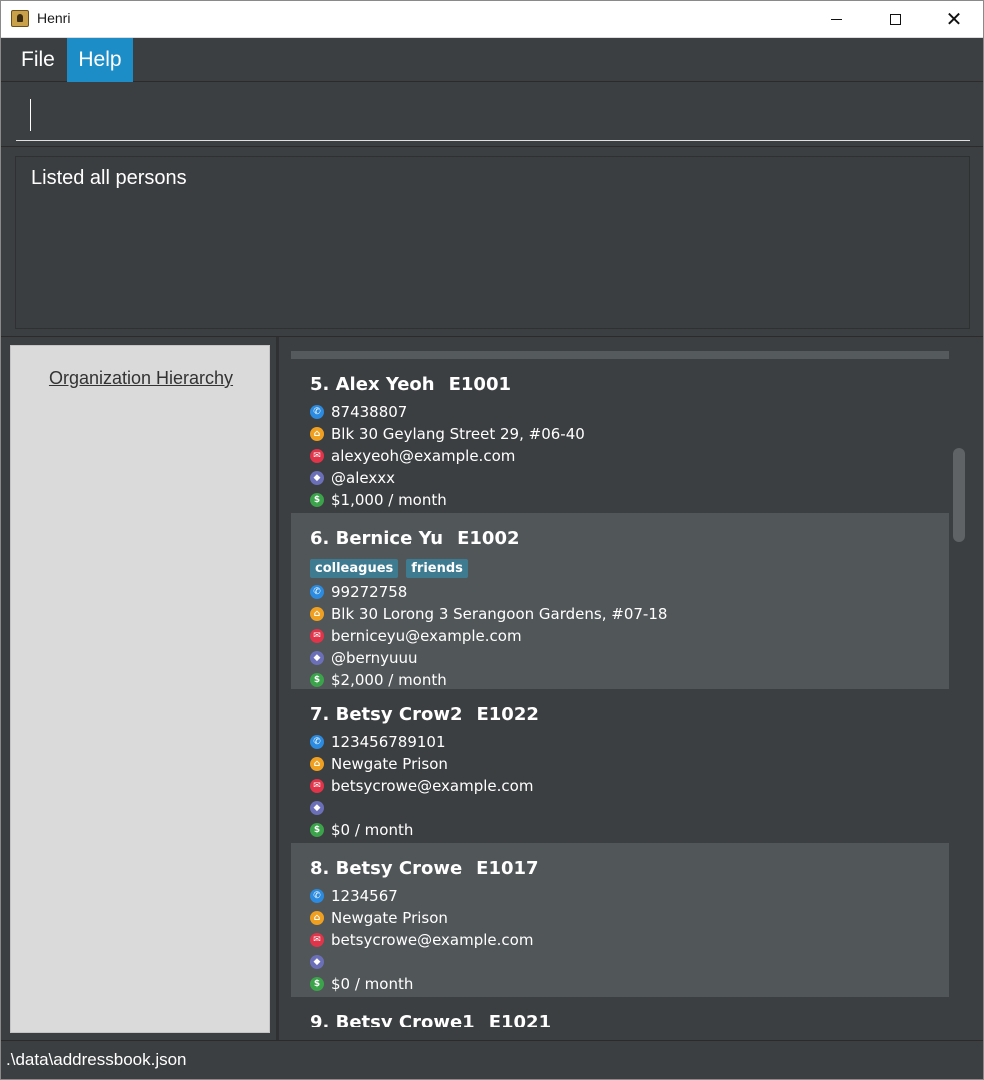 Image resolution: width=984 pixels, height=1080 pixels. I want to click on person-github-row: ◆ @bernyuuu, so click(620, 658).